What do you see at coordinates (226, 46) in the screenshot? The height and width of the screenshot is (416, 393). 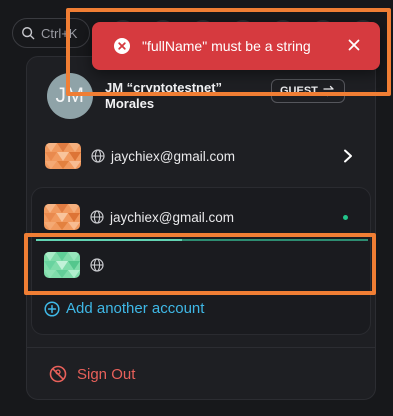 I see `toast-message: "fullName" must be a string` at bounding box center [226, 46].